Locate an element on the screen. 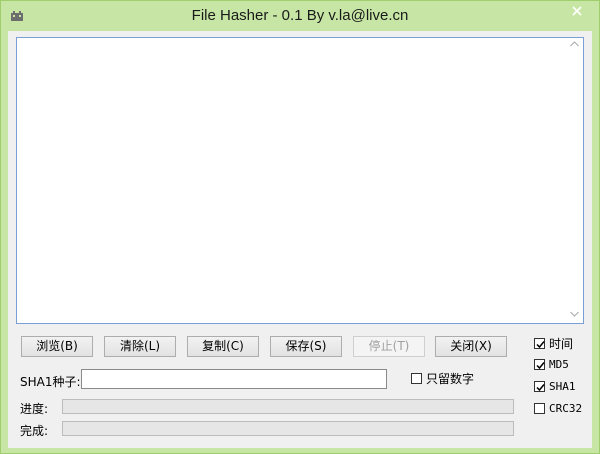 Image resolution: width=600 pixels, height=454 pixels. md5-checkbox: MD5 is located at coordinates (551, 364).